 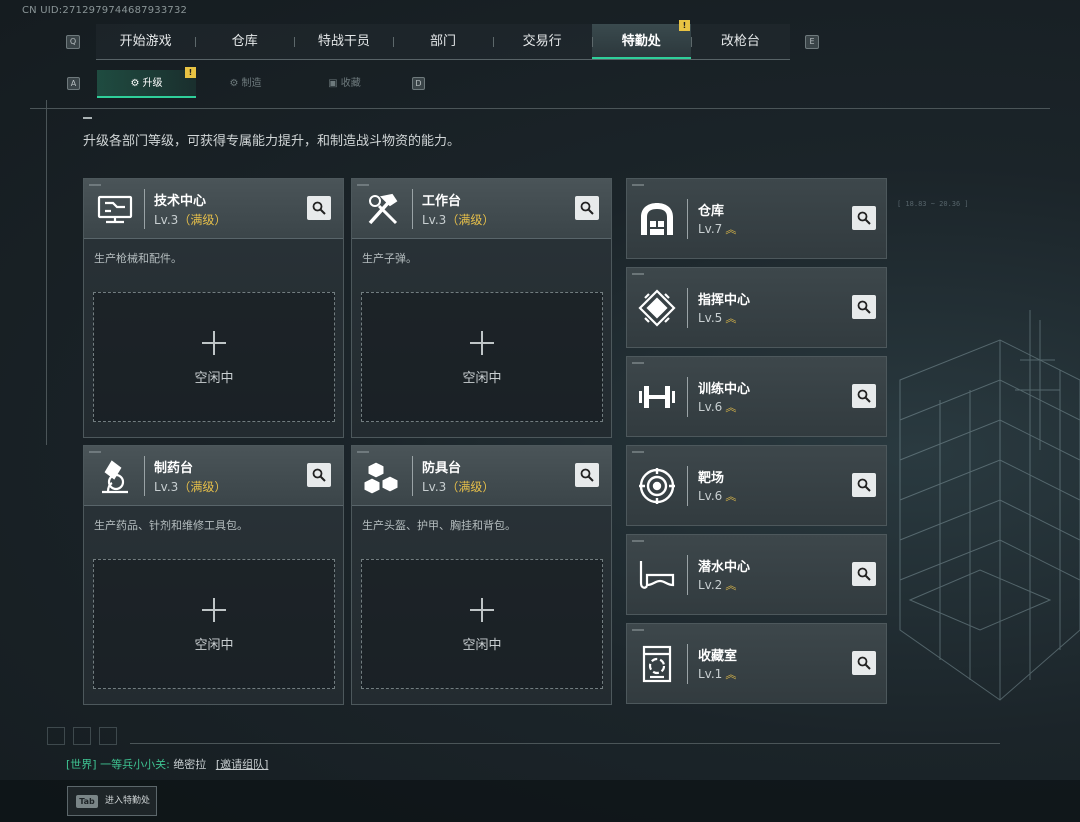 I want to click on enter-special-ops-button: Tab 进入特勤处, so click(x=112, y=801).